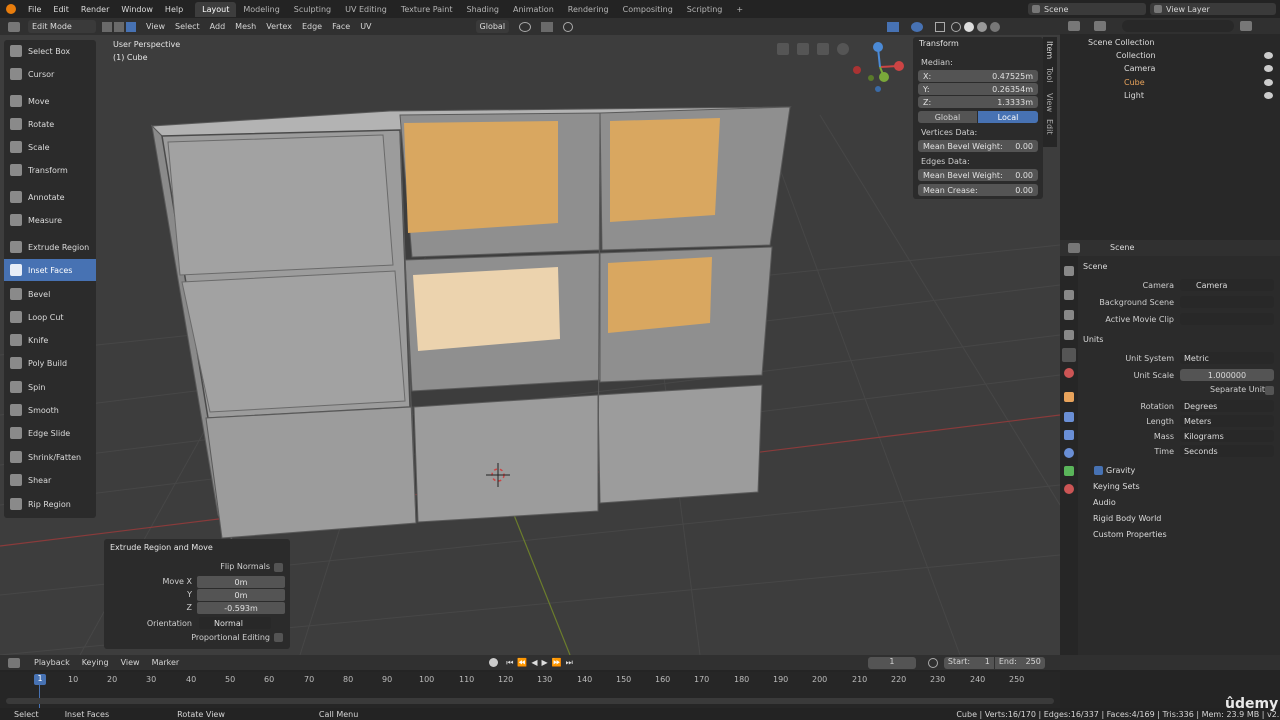 The width and height of the screenshot is (1280, 720). I want to click on tool-scale: Scale, so click(50, 147).